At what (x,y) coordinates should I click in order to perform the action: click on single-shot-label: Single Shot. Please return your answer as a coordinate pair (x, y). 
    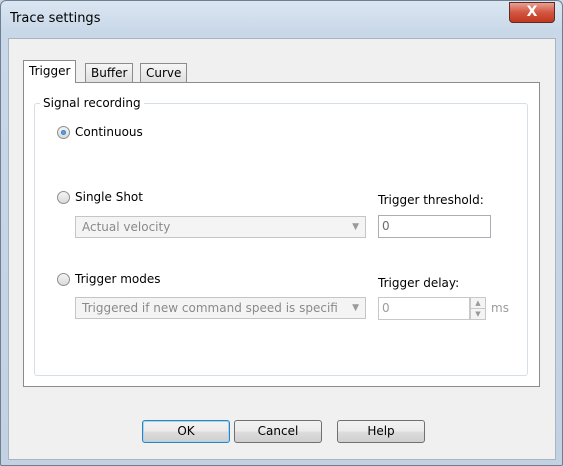
    Looking at the image, I should click on (109, 197).